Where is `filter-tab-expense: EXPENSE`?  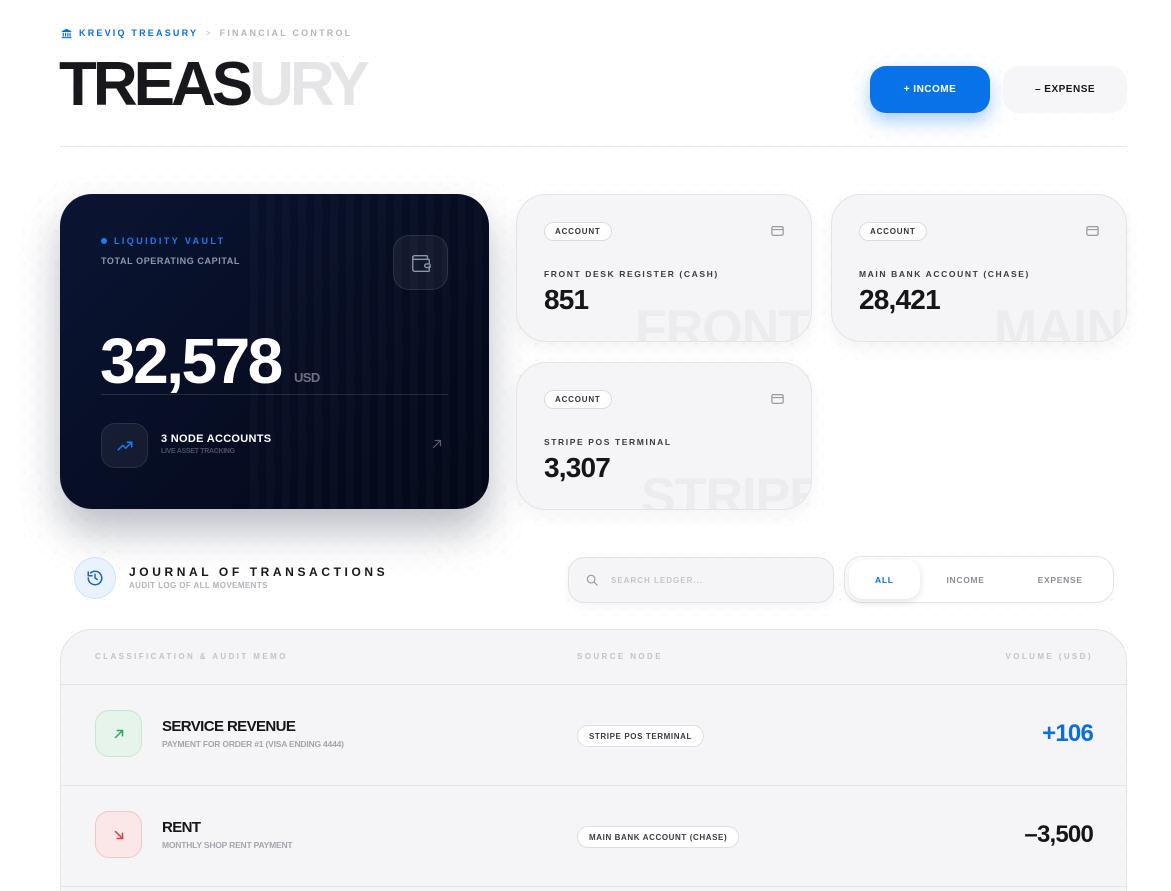 filter-tab-expense: EXPENSE is located at coordinates (1060, 579).